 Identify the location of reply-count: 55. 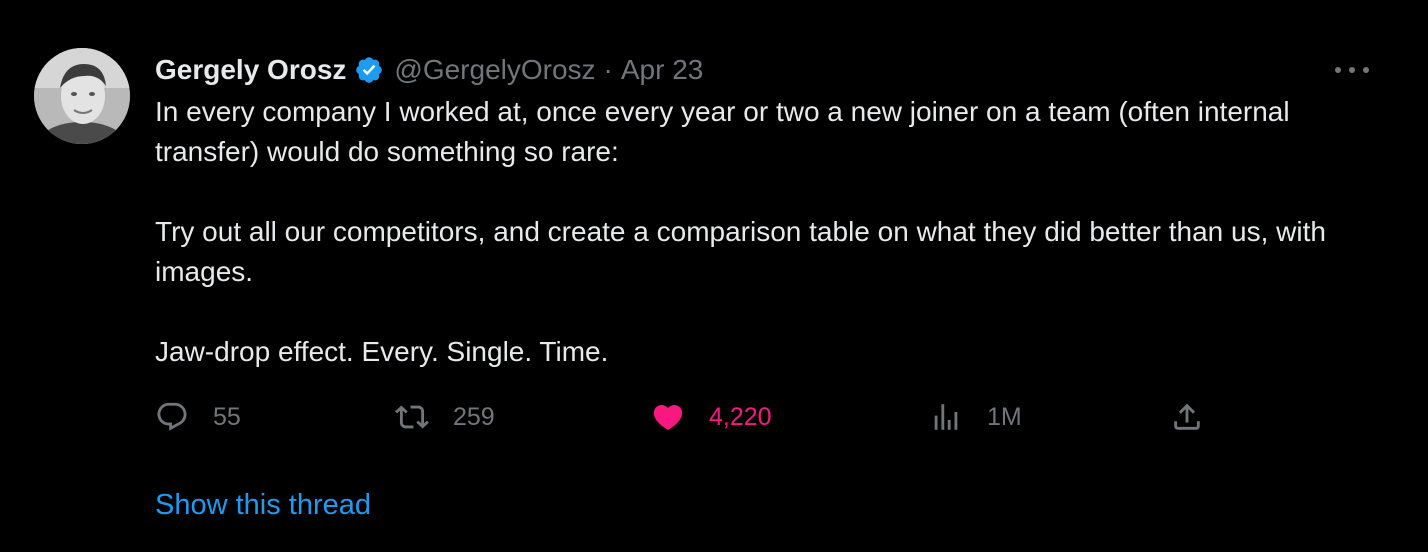
(227, 416).